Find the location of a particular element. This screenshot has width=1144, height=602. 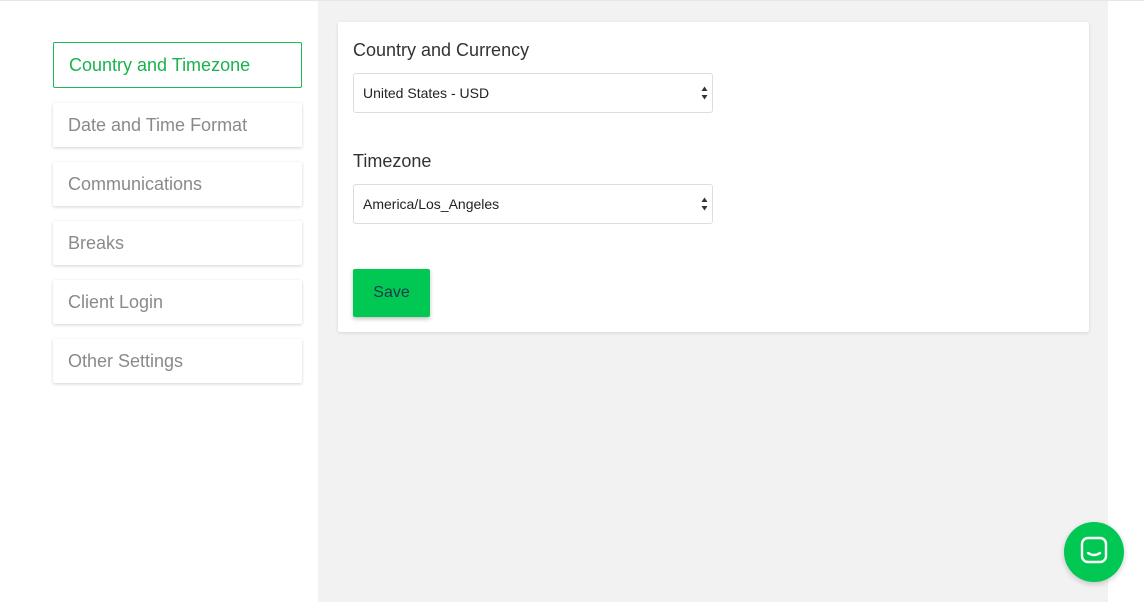

country-currency-value: United States - USD is located at coordinates (426, 93).